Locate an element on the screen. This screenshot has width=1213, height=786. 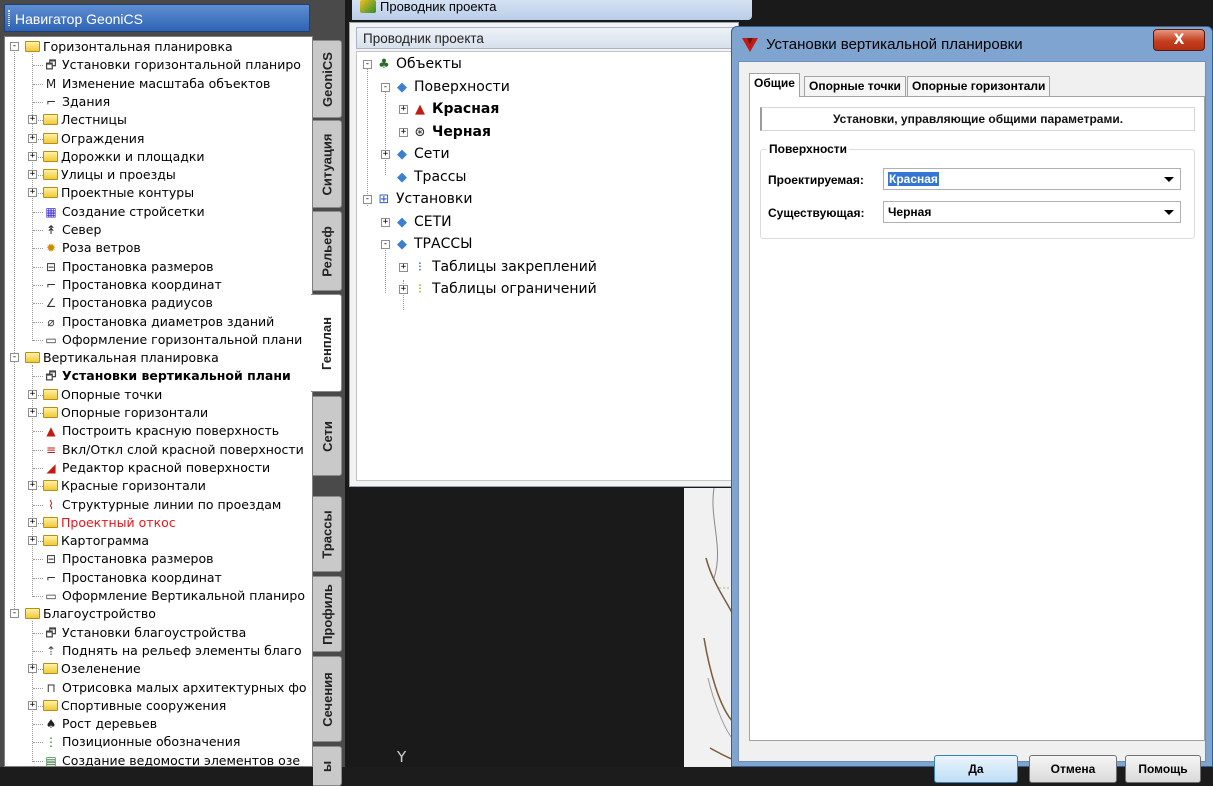
navigator-tab: Рельеф is located at coordinates (327, 251).